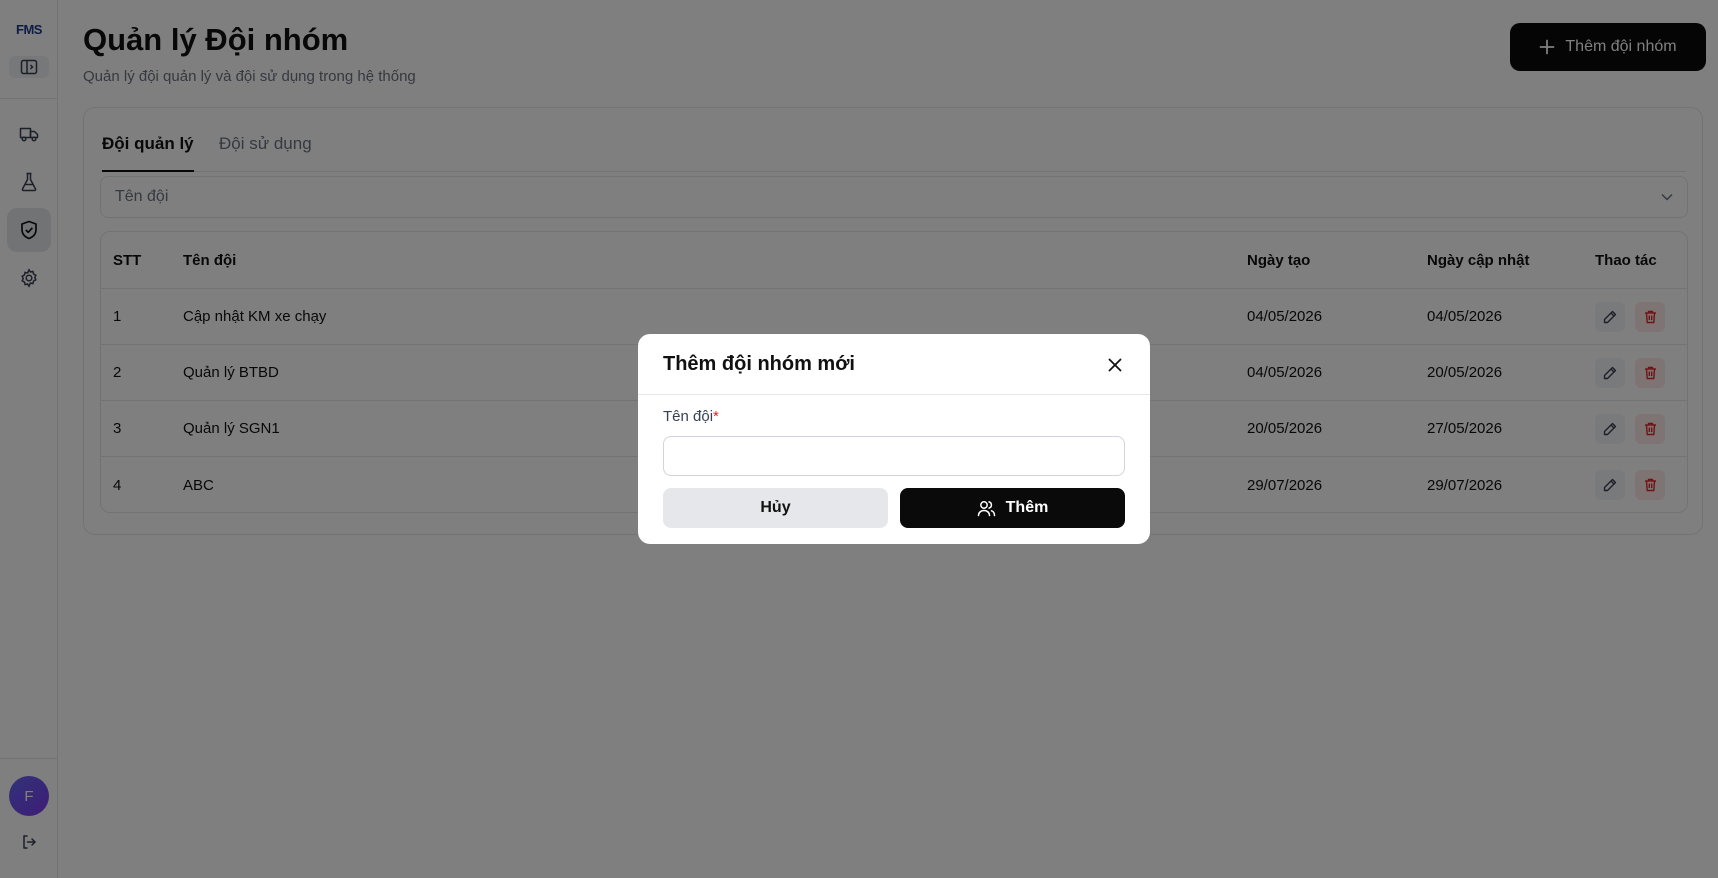 The height and width of the screenshot is (878, 1718). What do you see at coordinates (894, 456) in the screenshot?
I see `team-name-input` at bounding box center [894, 456].